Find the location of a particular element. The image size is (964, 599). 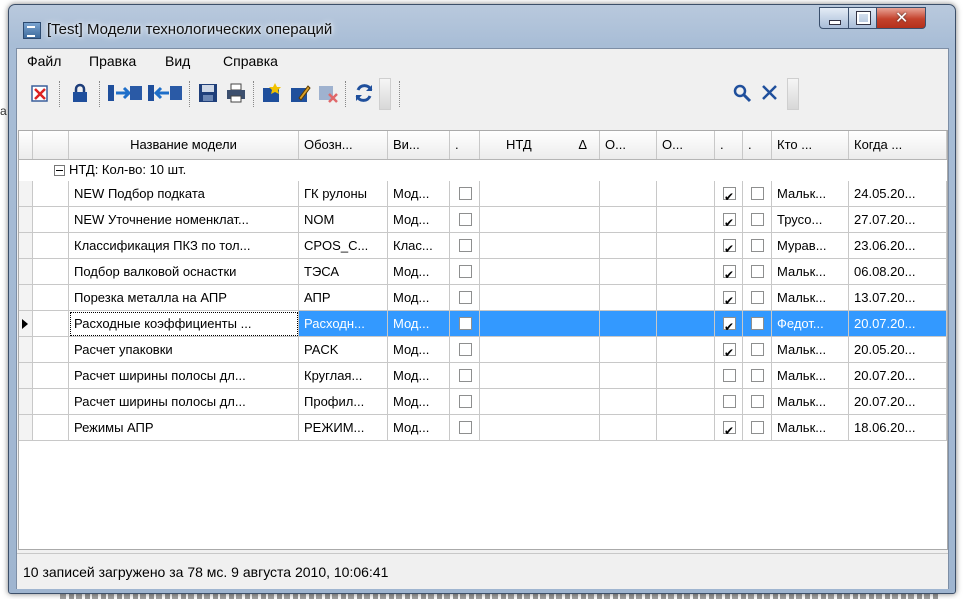

menu-view: Вид is located at coordinates (177, 61).